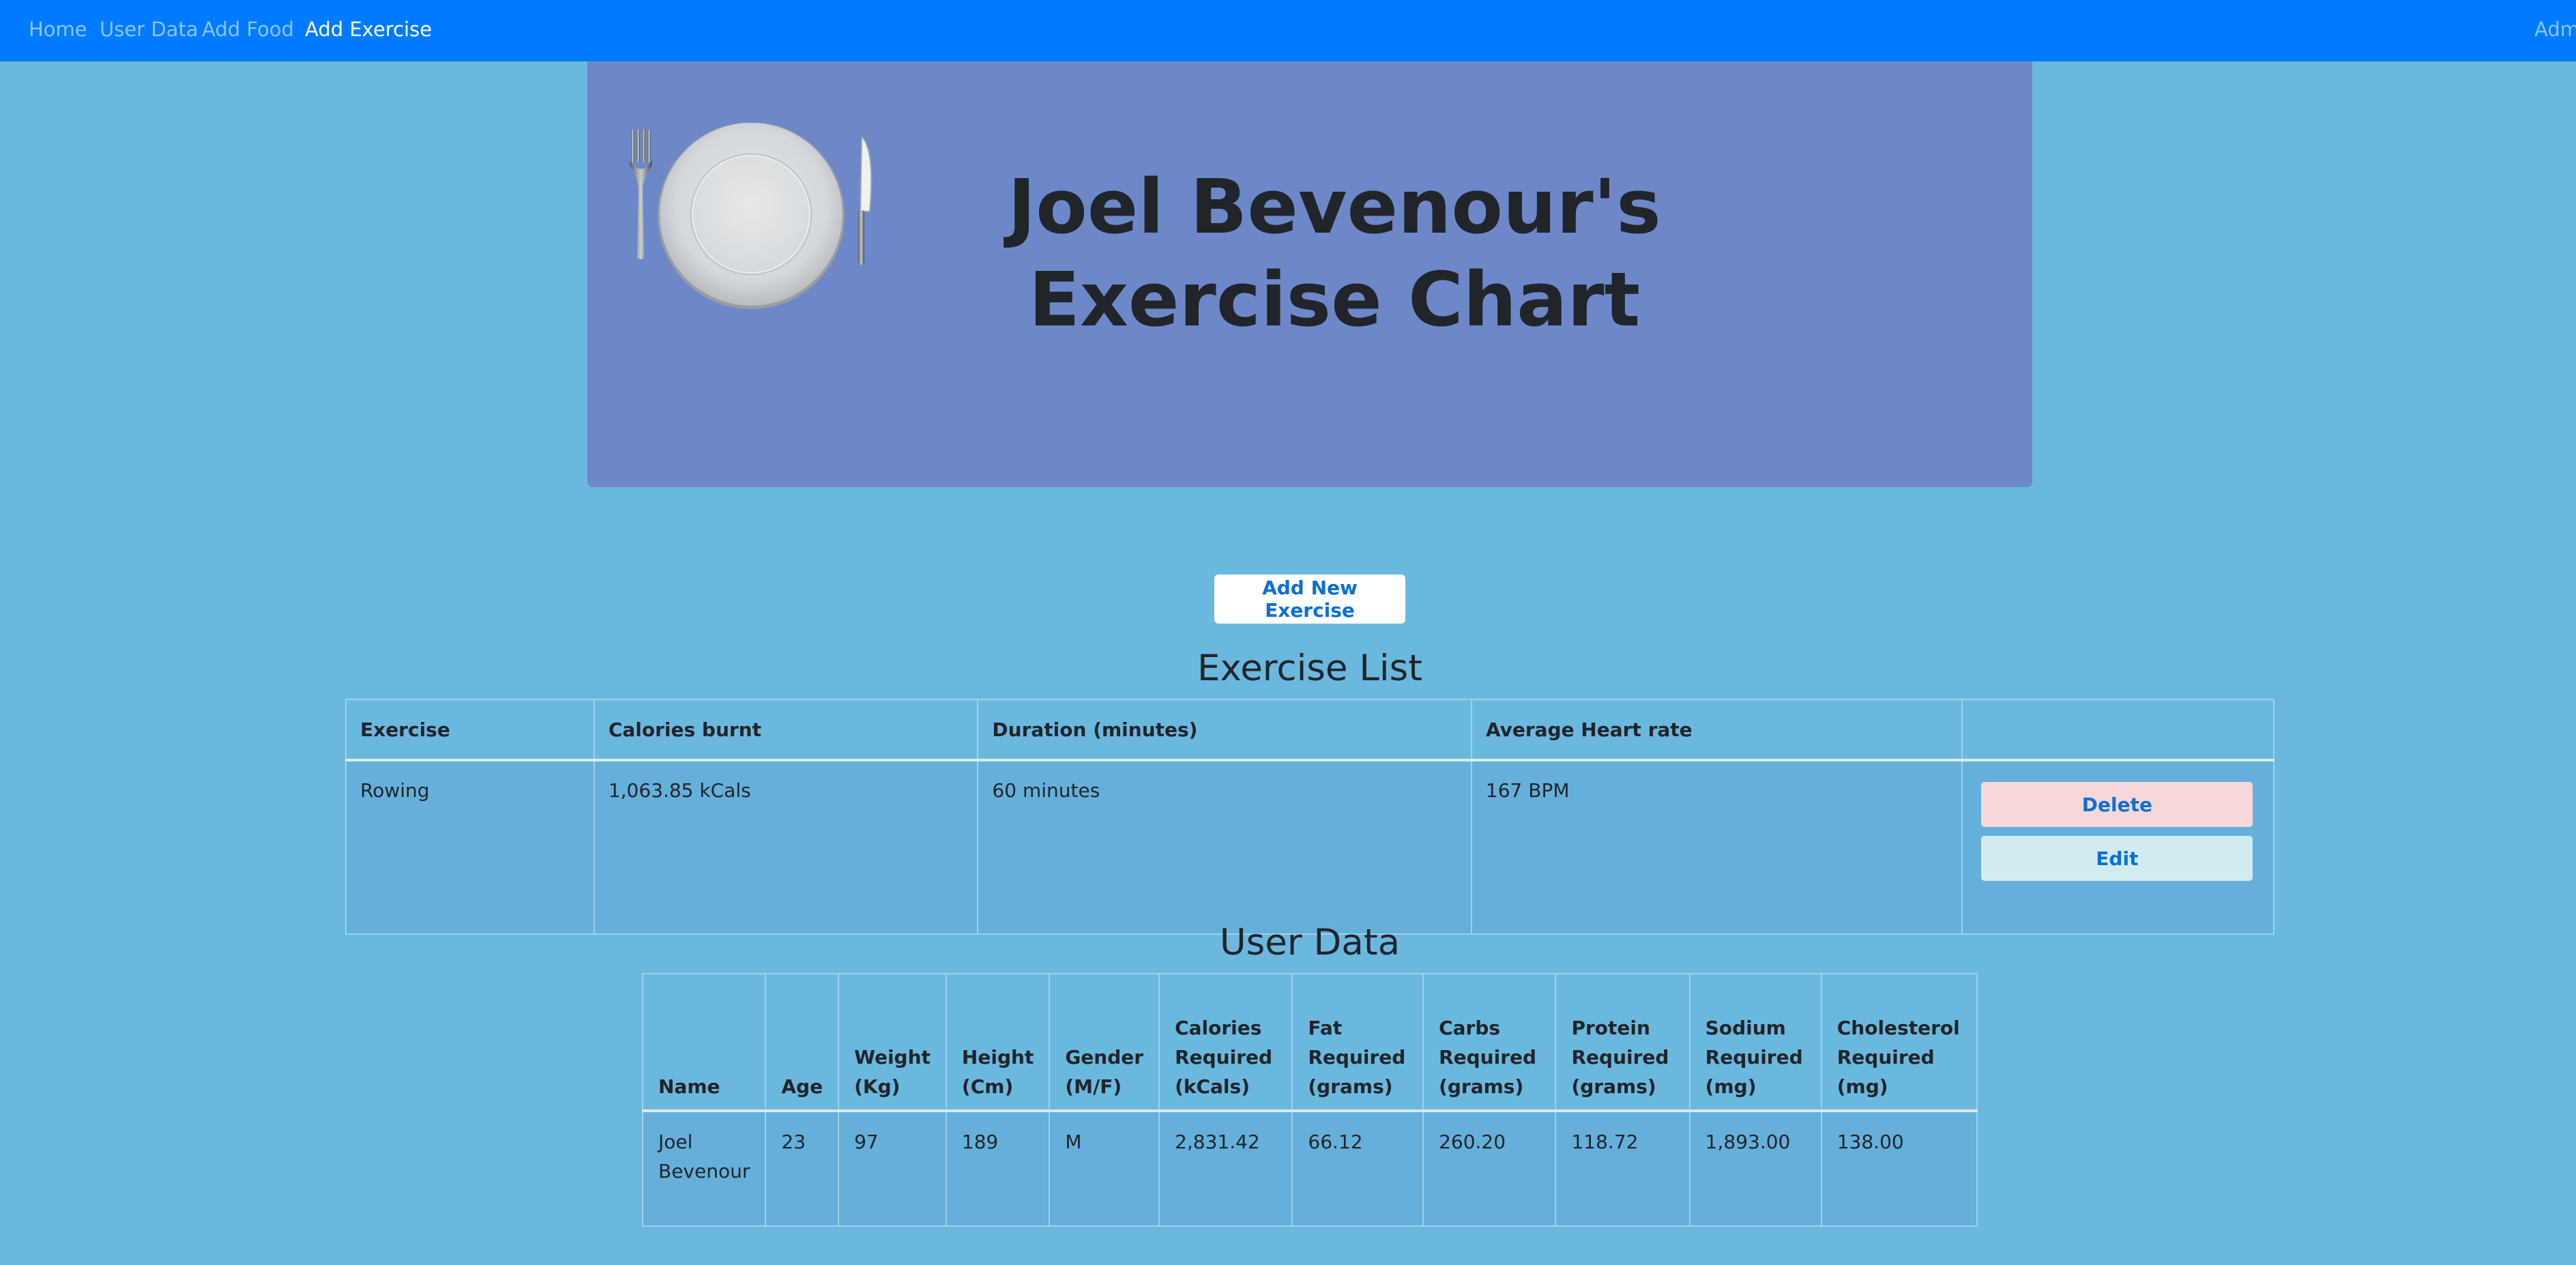 This screenshot has width=2576, height=1265. I want to click on nav-add-food-link: Add Food, so click(248, 29).